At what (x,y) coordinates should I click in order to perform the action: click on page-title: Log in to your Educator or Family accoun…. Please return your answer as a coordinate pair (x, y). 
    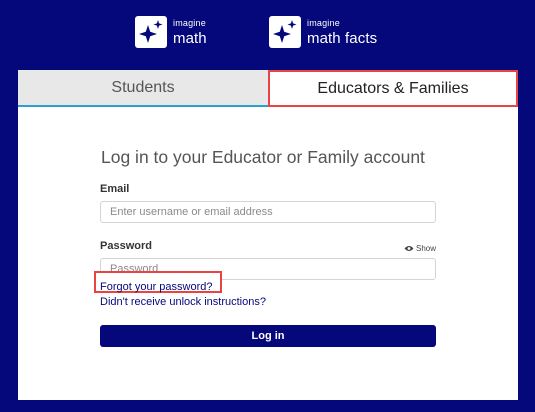
    Looking at the image, I should click on (263, 157).